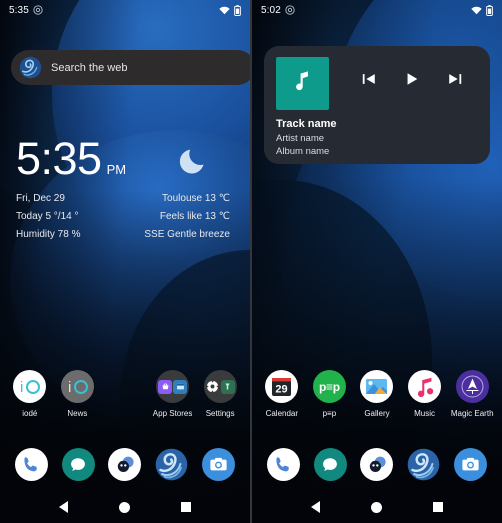 The width and height of the screenshot is (502, 523). I want to click on search-placeholder: Search the web, so click(89, 67).